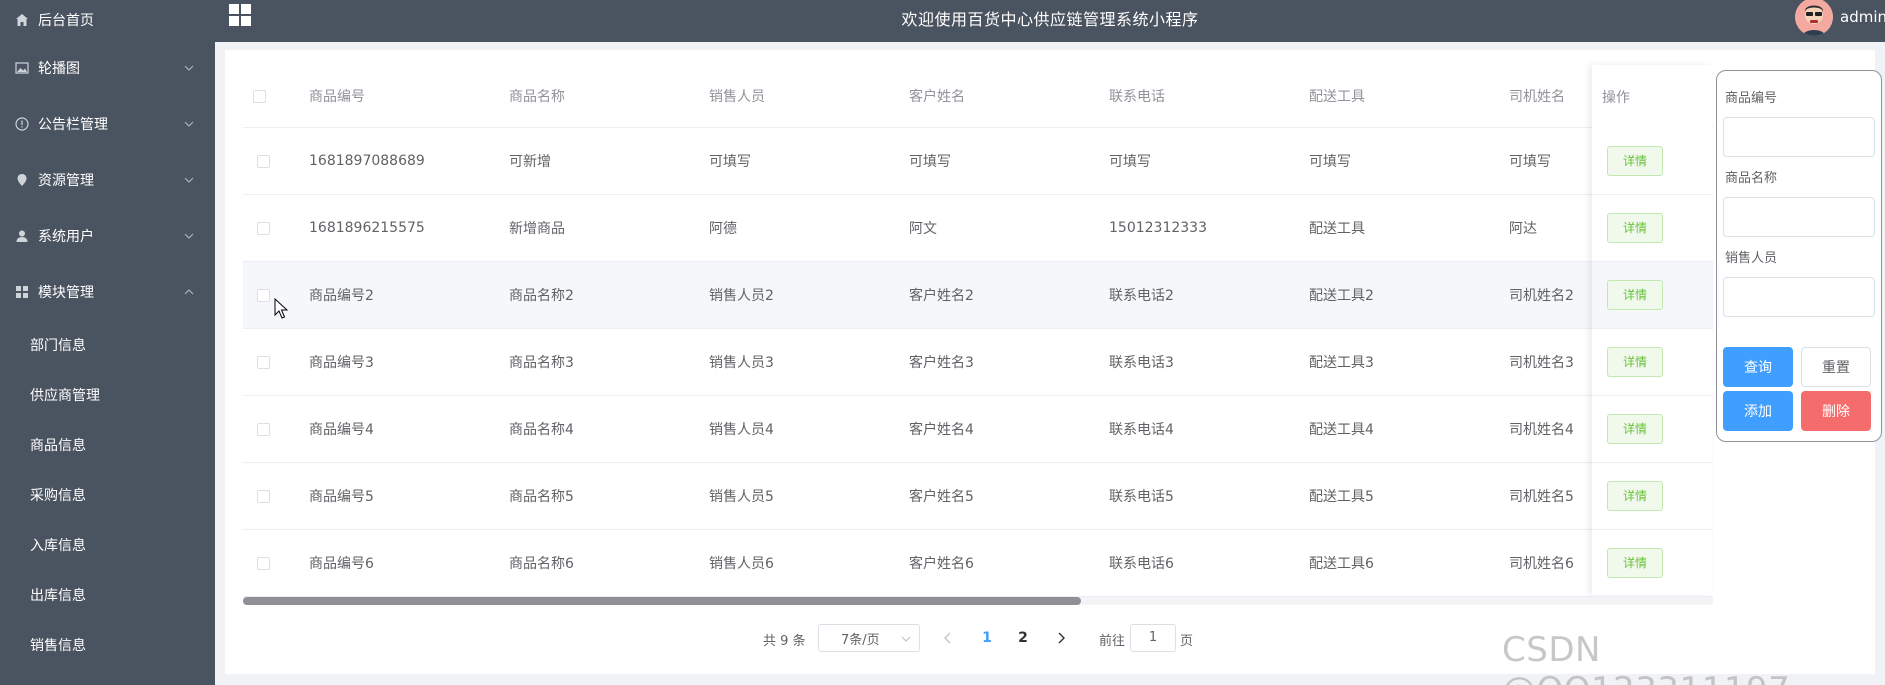 This screenshot has width=1885, height=685. I want to click on table-cell: 司机姓名5, so click(1541, 497).